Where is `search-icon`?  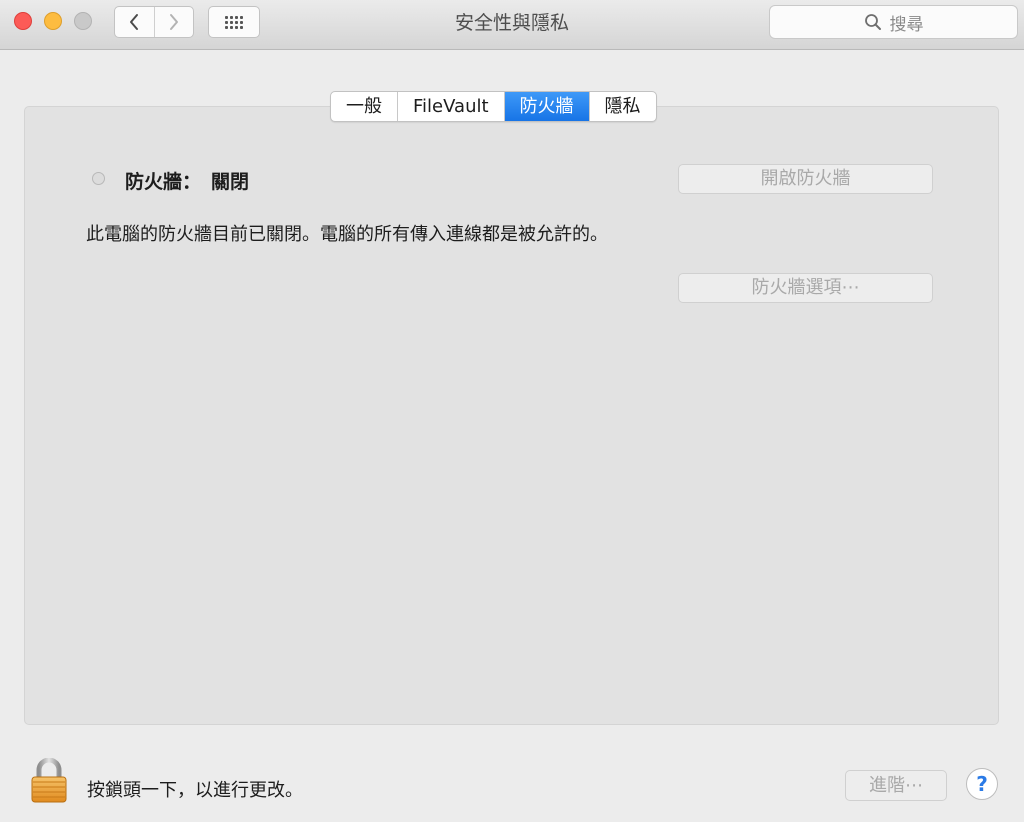 search-icon is located at coordinates (872, 22).